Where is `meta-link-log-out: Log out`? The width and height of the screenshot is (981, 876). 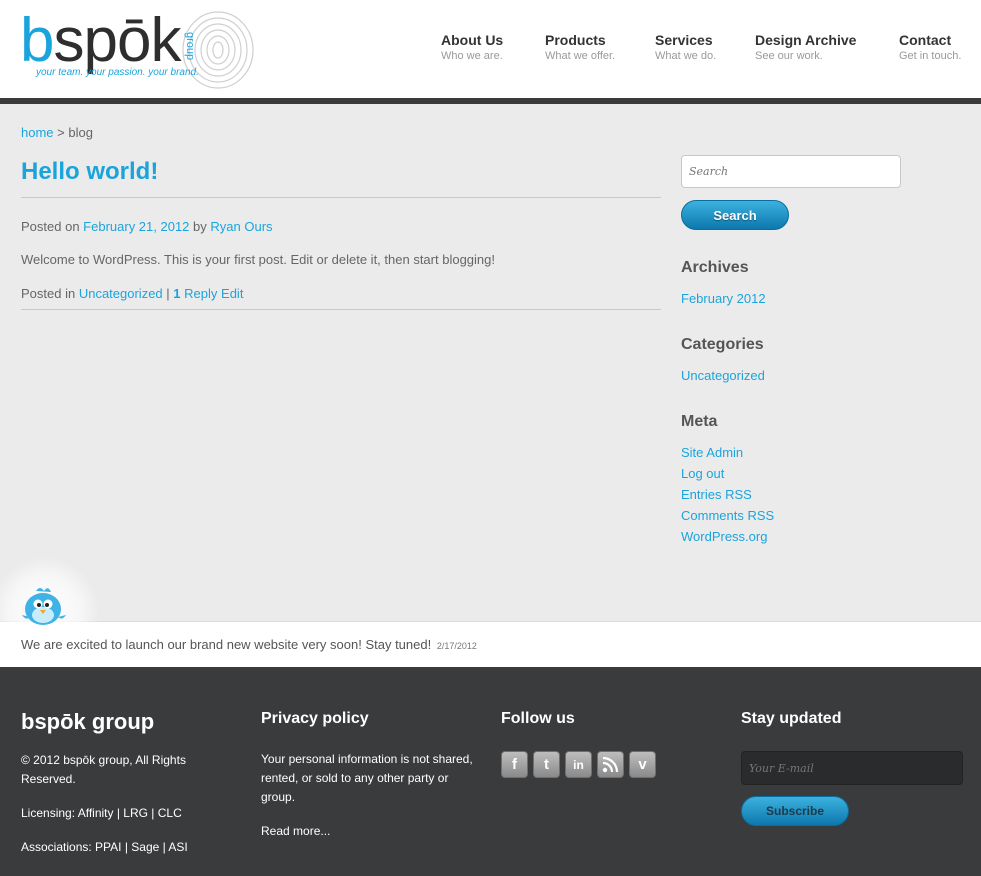
meta-link-log-out: Log out is located at coordinates (702, 473).